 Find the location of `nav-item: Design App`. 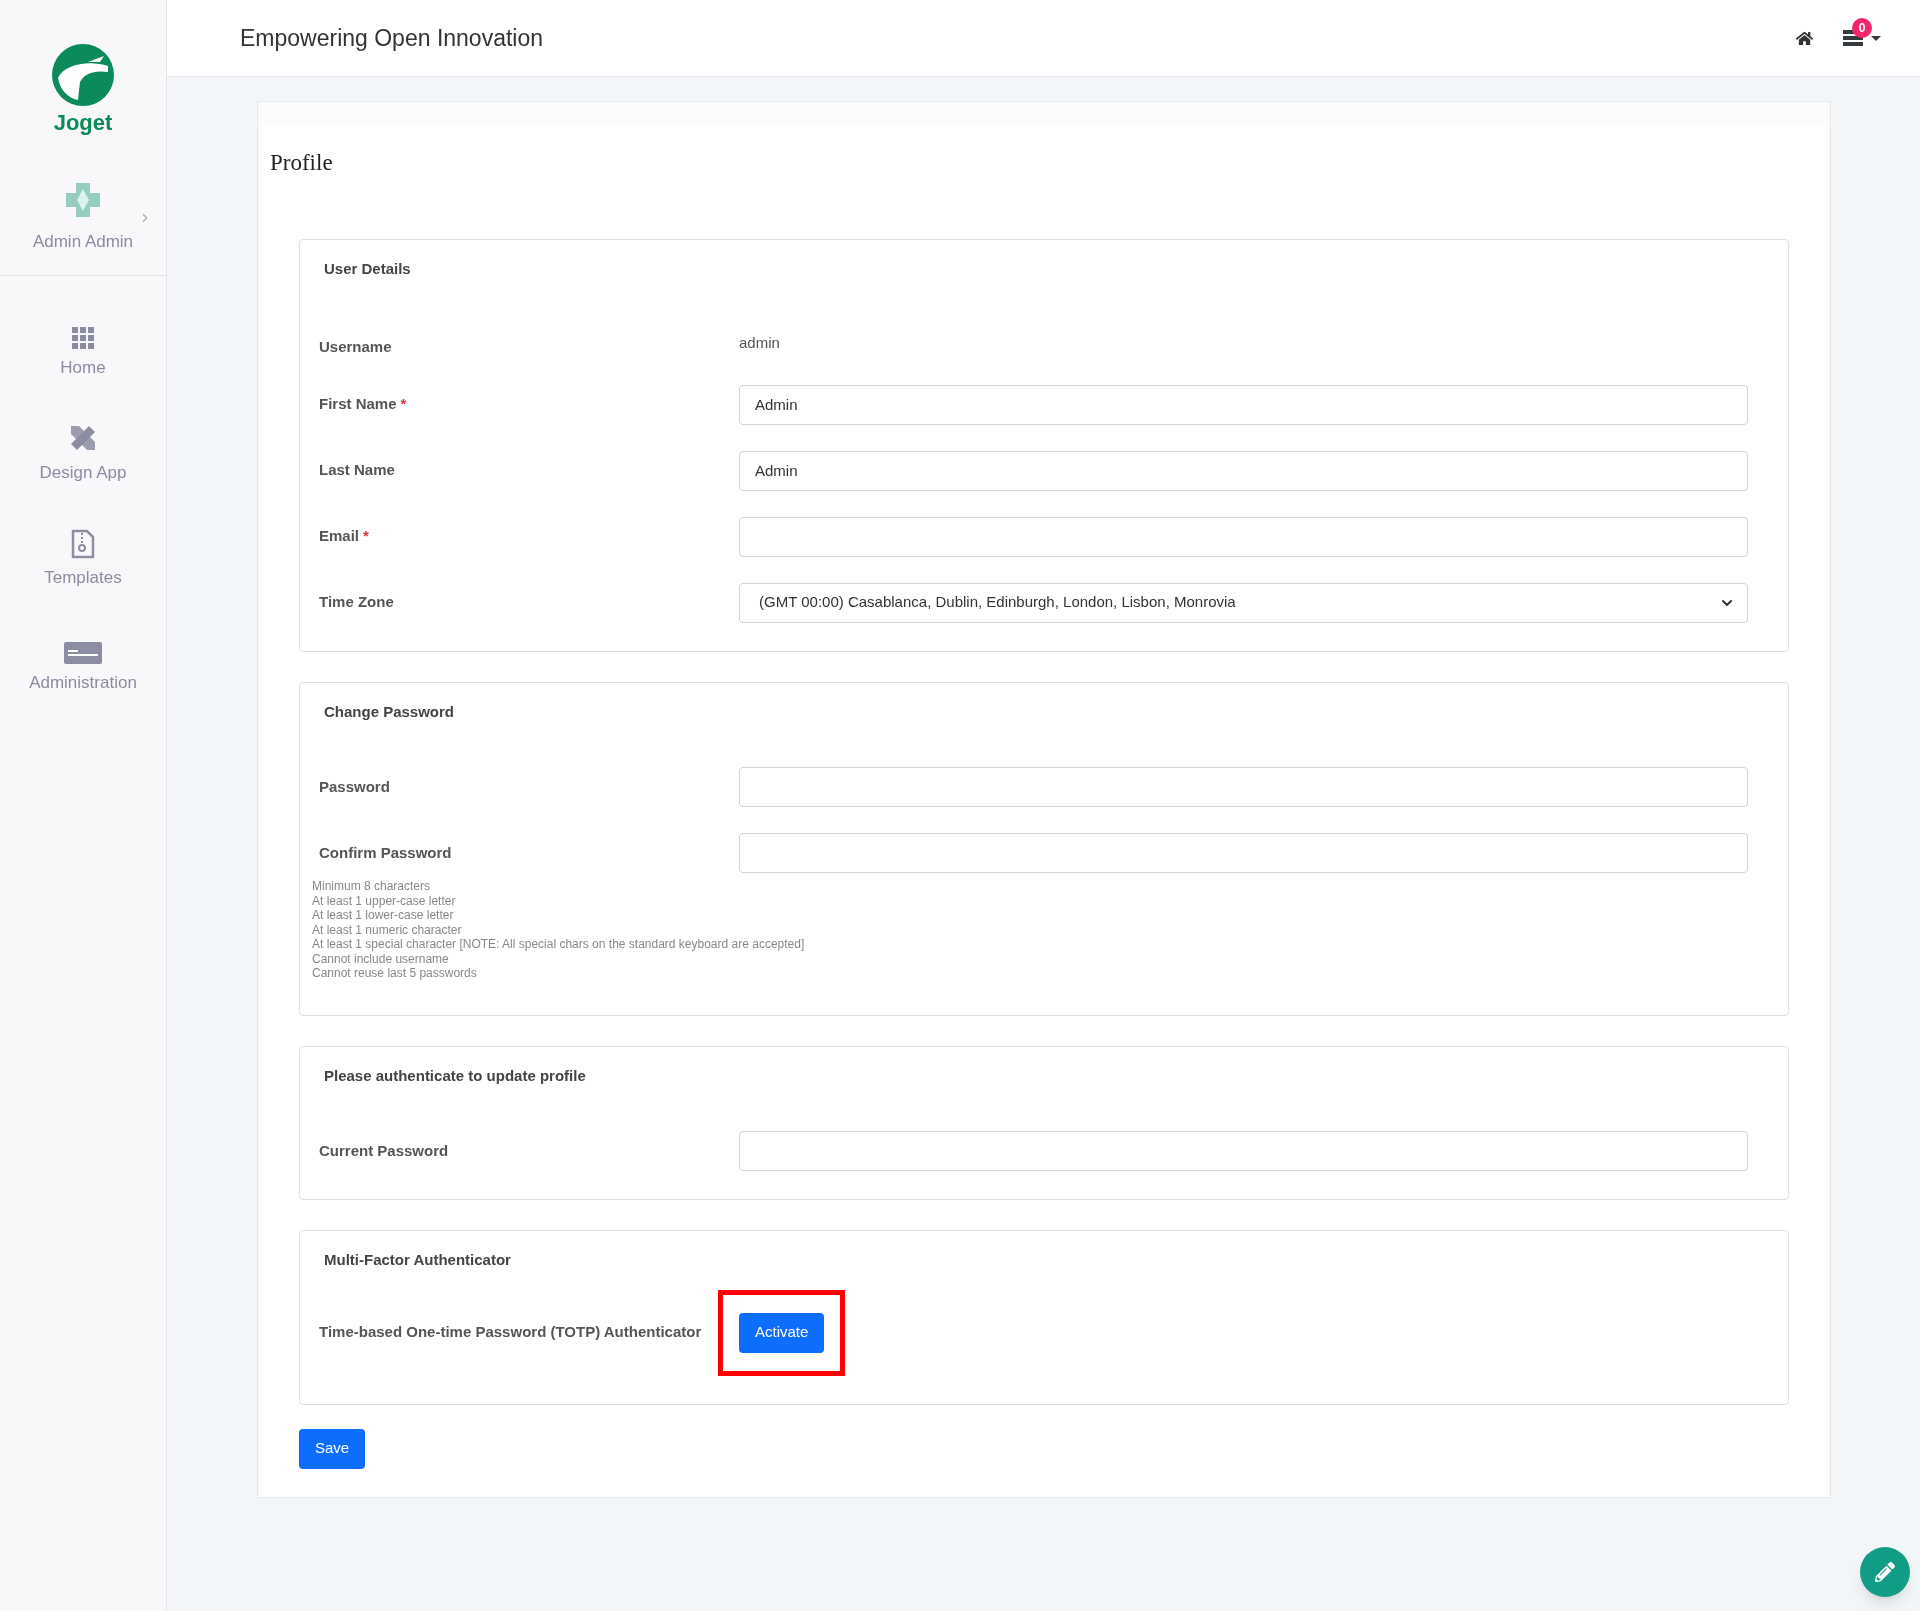

nav-item: Design App is located at coordinates (83, 446).